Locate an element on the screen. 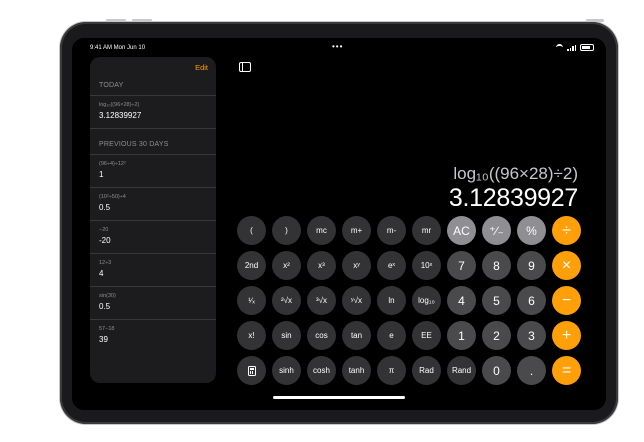 Image resolution: width=644 pixels, height=442 pixels. tanh-key: tanh is located at coordinates (356, 370).